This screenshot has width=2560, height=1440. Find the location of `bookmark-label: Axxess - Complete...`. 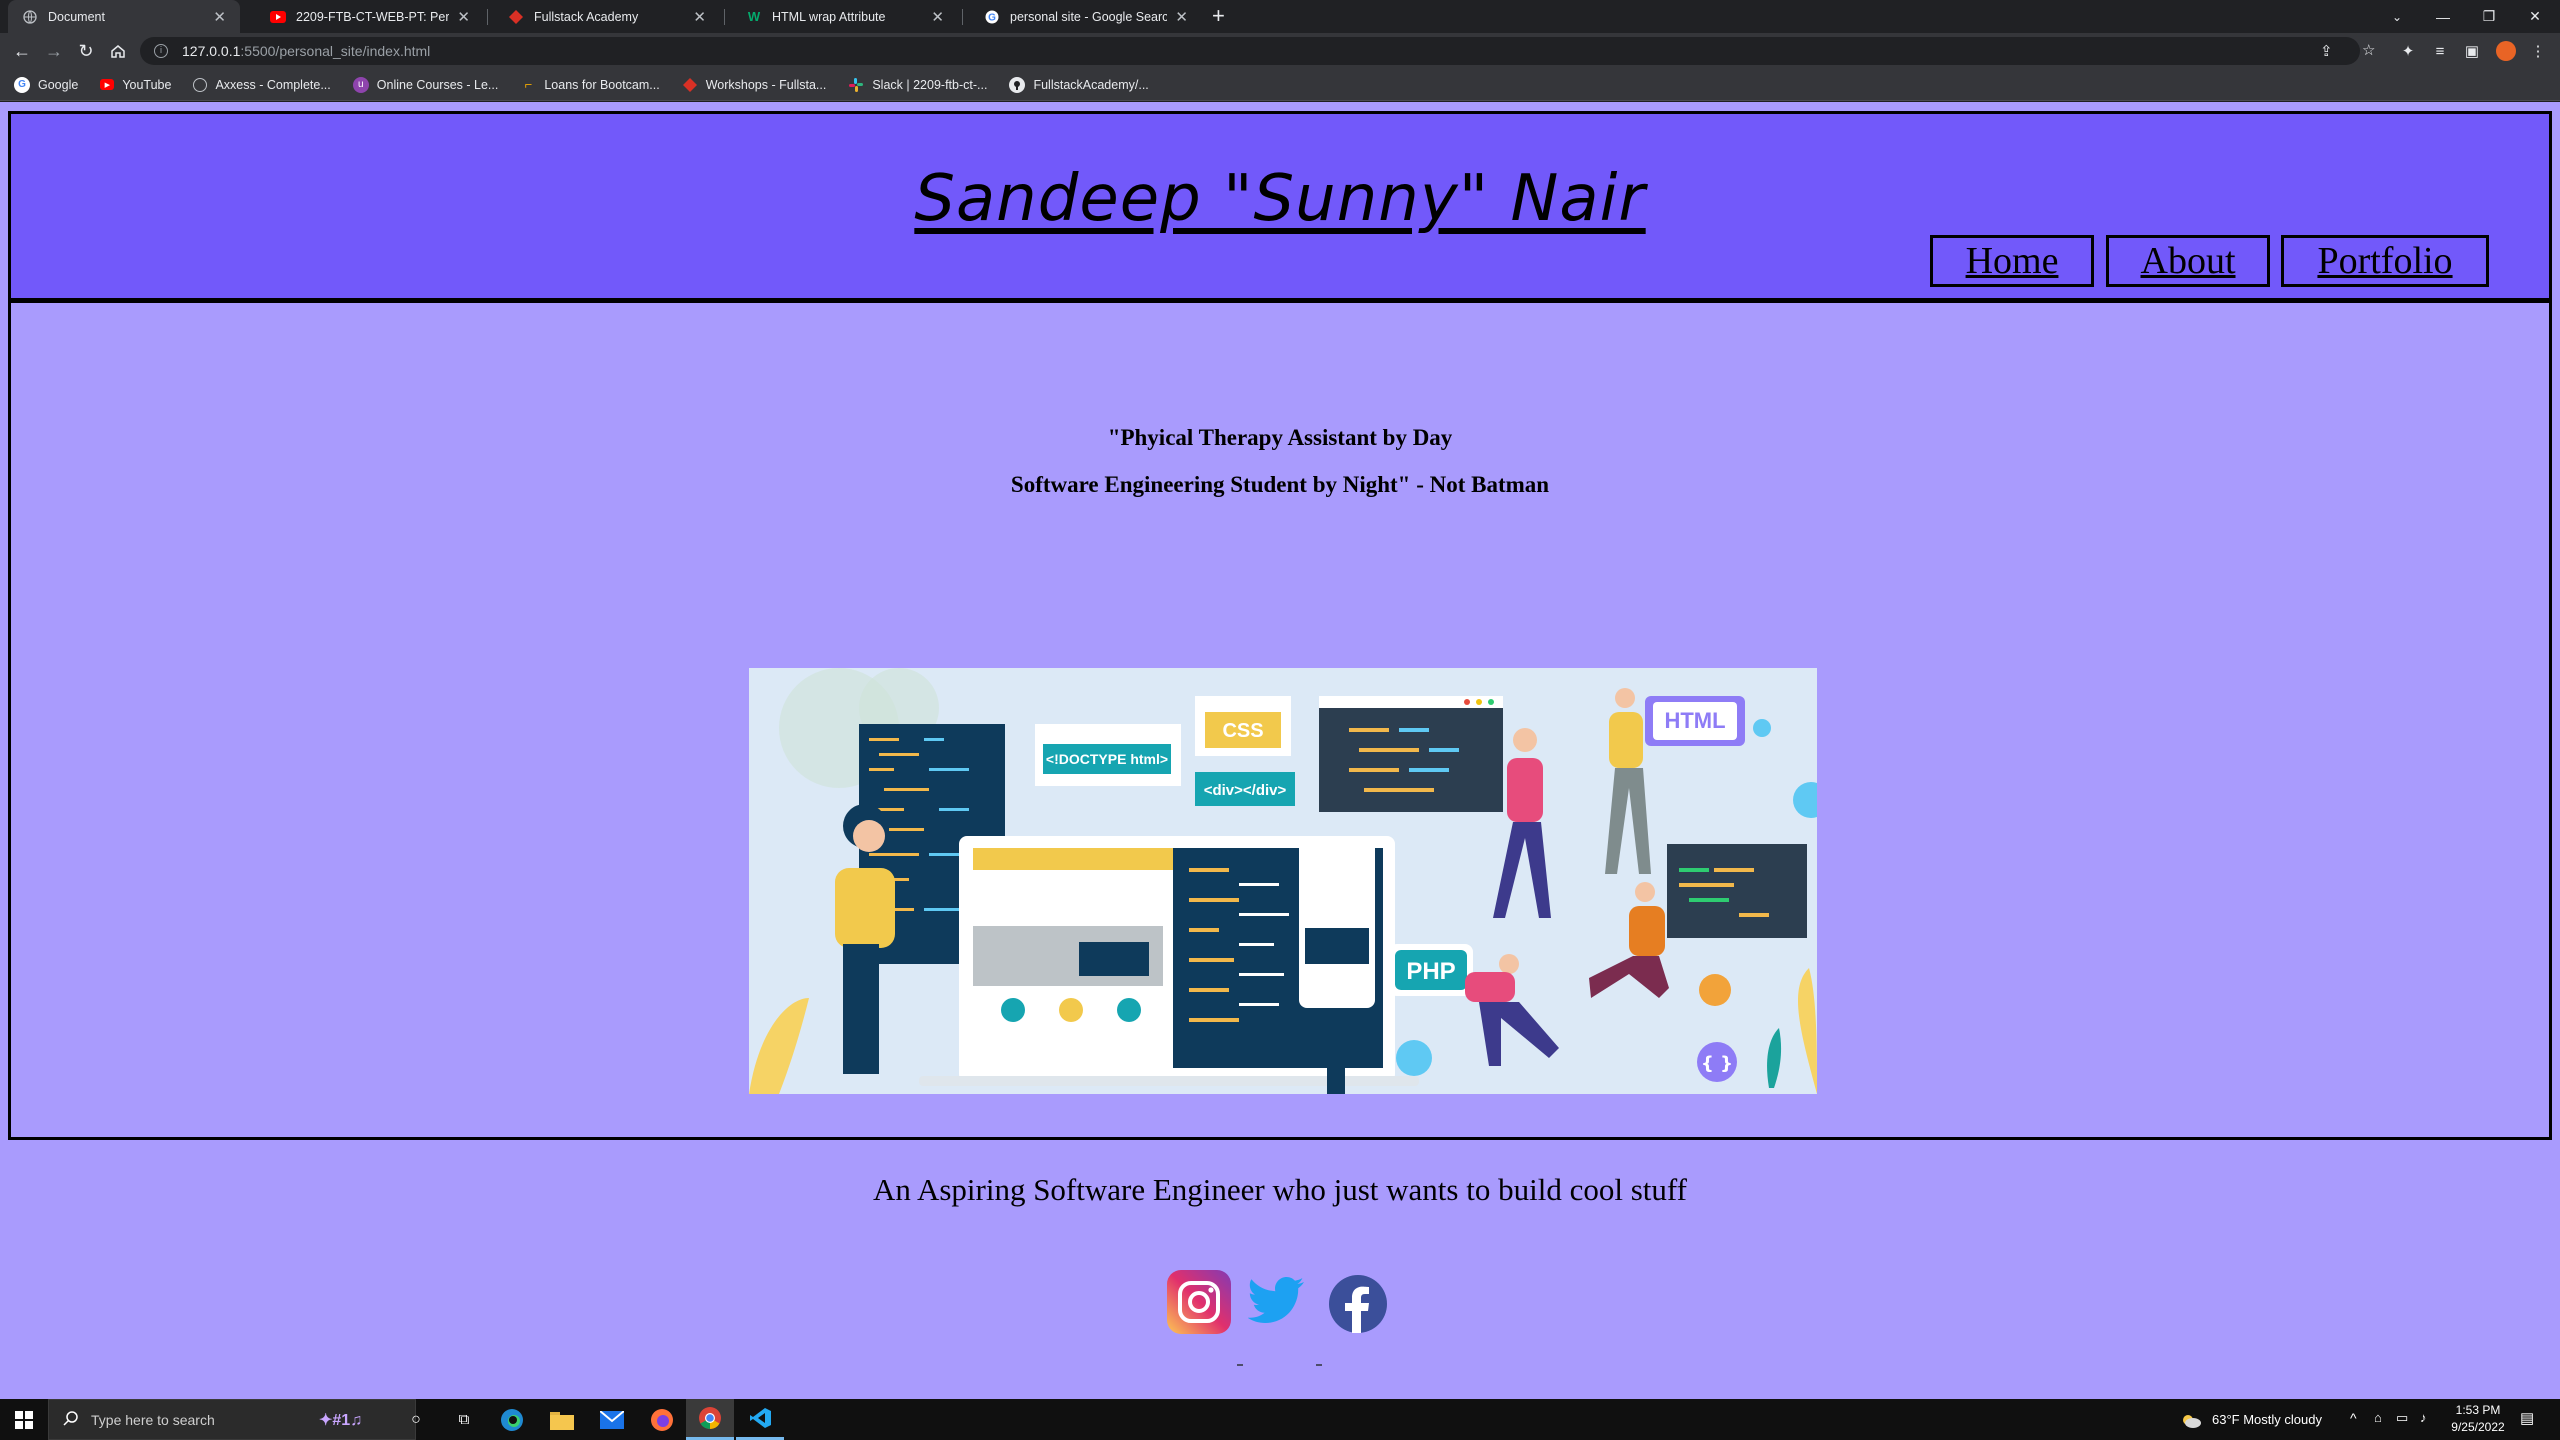

bookmark-label: Axxess - Complete... is located at coordinates (273, 84).